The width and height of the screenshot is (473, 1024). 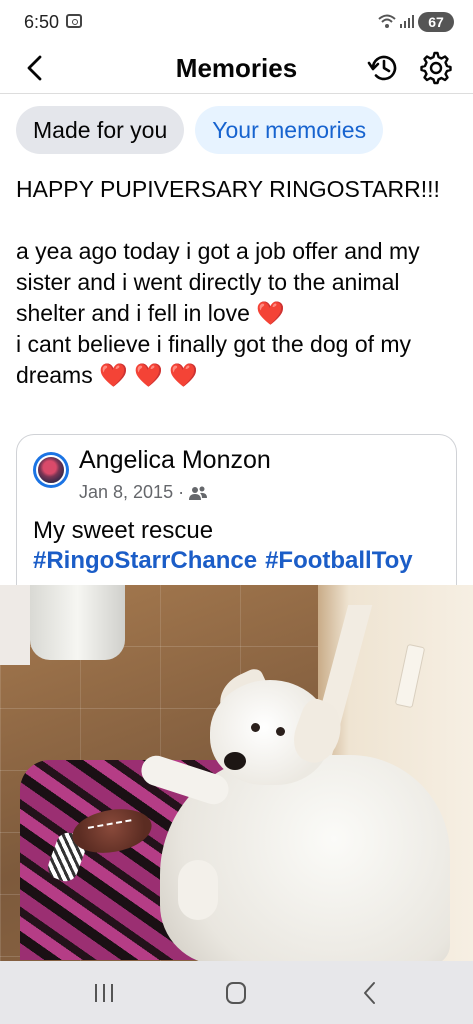 What do you see at coordinates (42, 22) in the screenshot?
I see `status-time: 6:50` at bounding box center [42, 22].